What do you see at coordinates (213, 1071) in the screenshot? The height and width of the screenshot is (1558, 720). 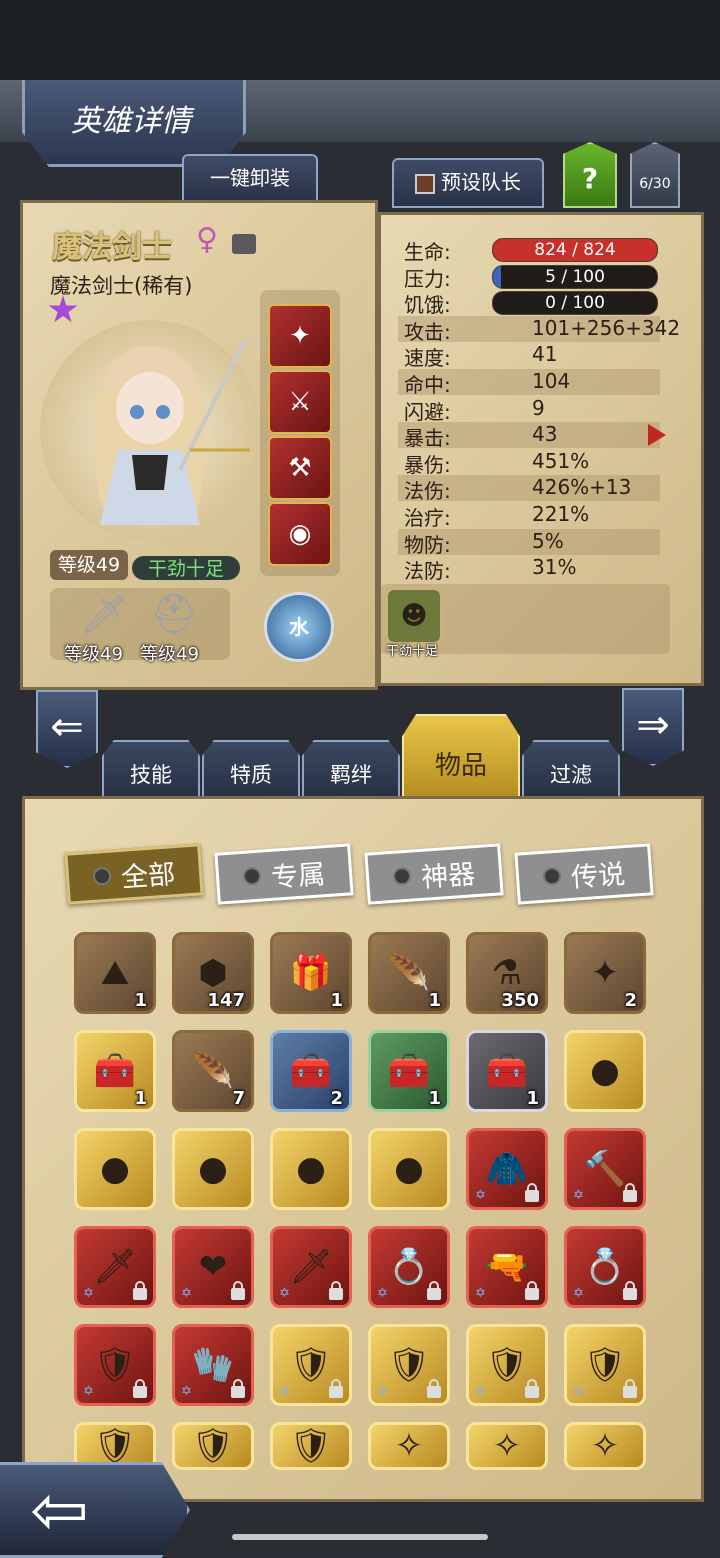 I see `inventory-item: 🪶 7` at bounding box center [213, 1071].